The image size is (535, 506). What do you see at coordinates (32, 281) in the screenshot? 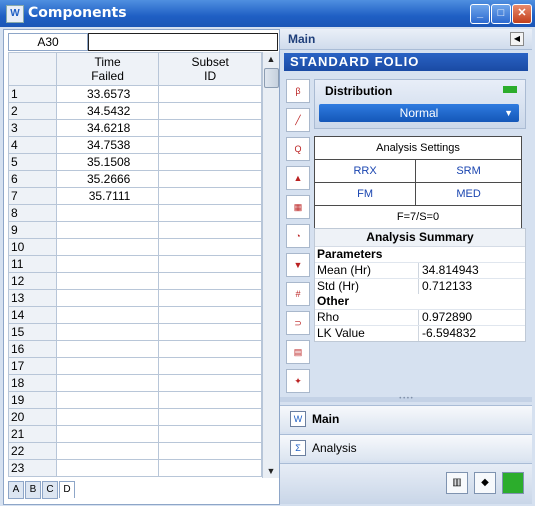
I see `row-number: 12` at bounding box center [32, 281].